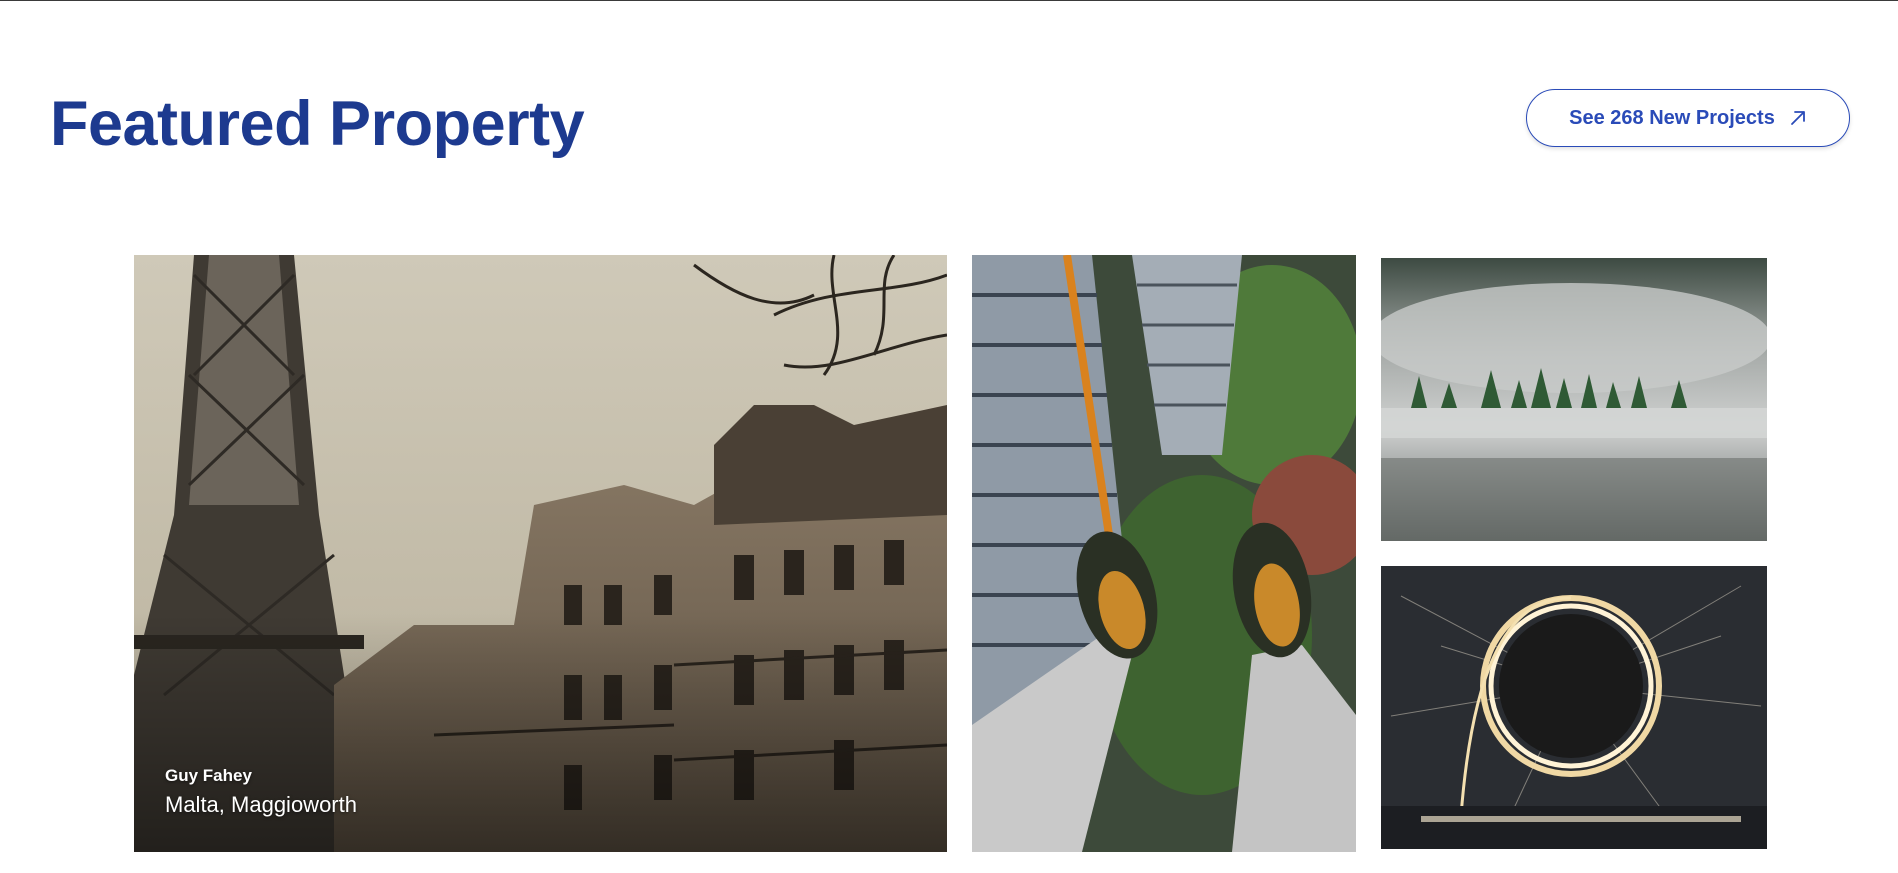 The height and width of the screenshot is (873, 1898). I want to click on section-title: Featured Property, so click(317, 124).